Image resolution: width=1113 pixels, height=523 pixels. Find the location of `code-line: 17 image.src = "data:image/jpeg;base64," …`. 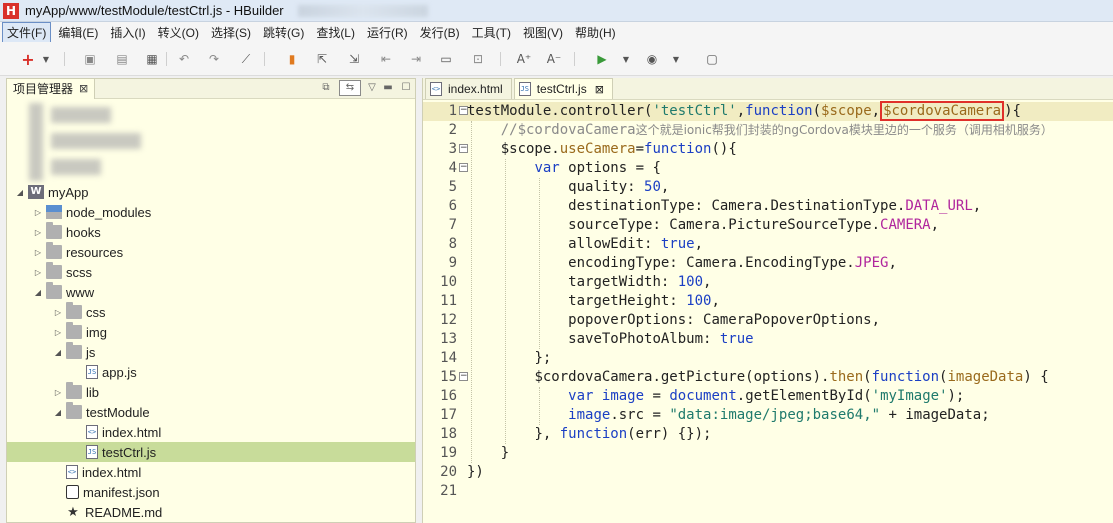

code-line: 17 image.src = "data:image/jpeg;base64," … is located at coordinates (768, 415).